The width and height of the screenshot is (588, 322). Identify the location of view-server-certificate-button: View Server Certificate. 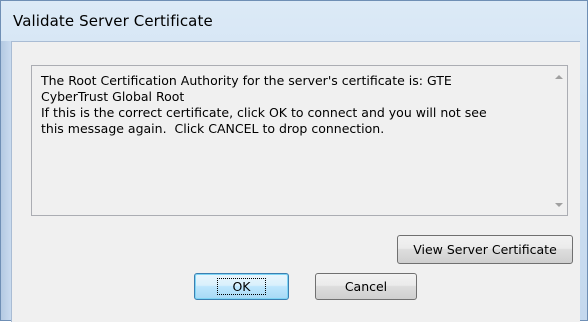
(485, 249).